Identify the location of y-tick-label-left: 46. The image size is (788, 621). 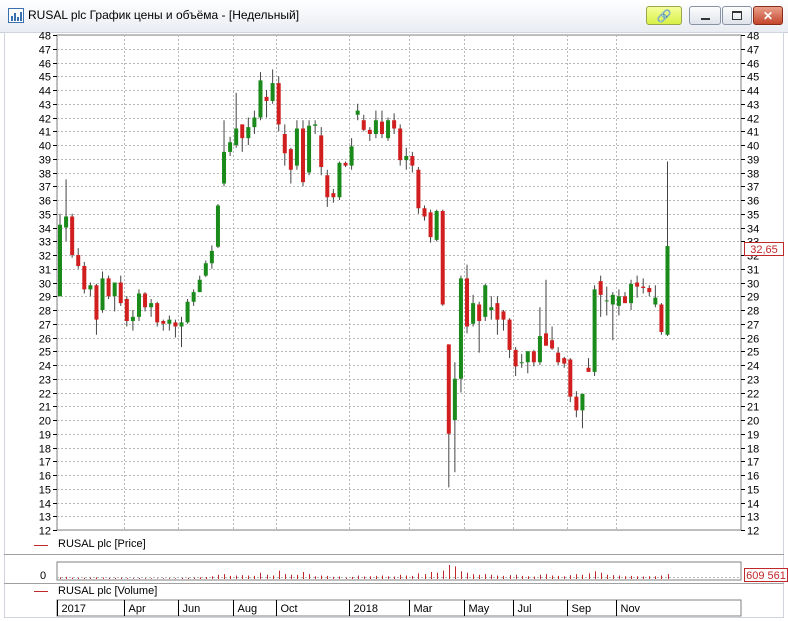
(45, 65).